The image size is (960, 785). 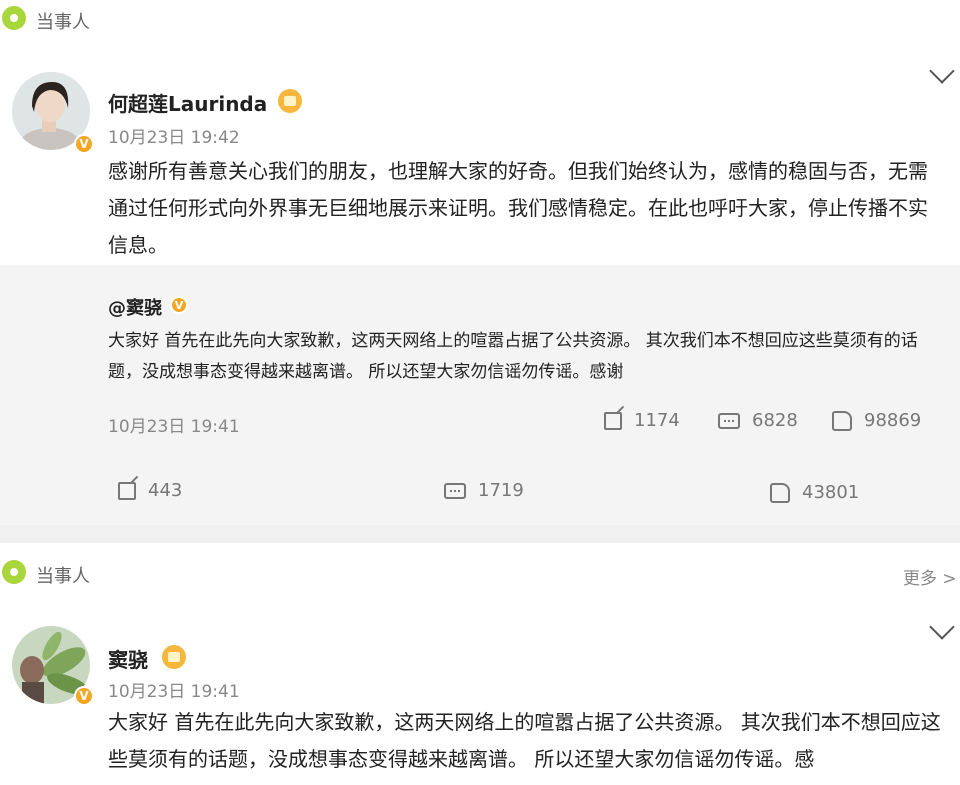 What do you see at coordinates (930, 576) in the screenshot?
I see `more-link: 更多 >` at bounding box center [930, 576].